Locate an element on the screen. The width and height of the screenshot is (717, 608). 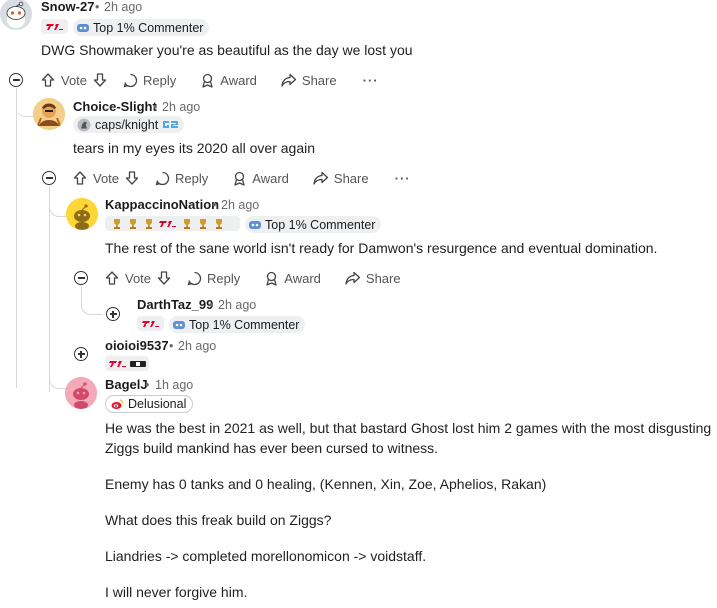
team-flair-t1 is located at coordinates (54, 26).